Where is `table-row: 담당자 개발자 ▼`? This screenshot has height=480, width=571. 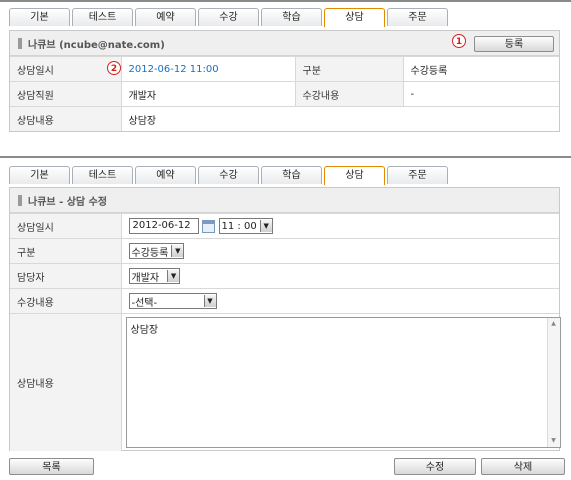 table-row: 담당자 개발자 ▼ is located at coordinates (284, 276).